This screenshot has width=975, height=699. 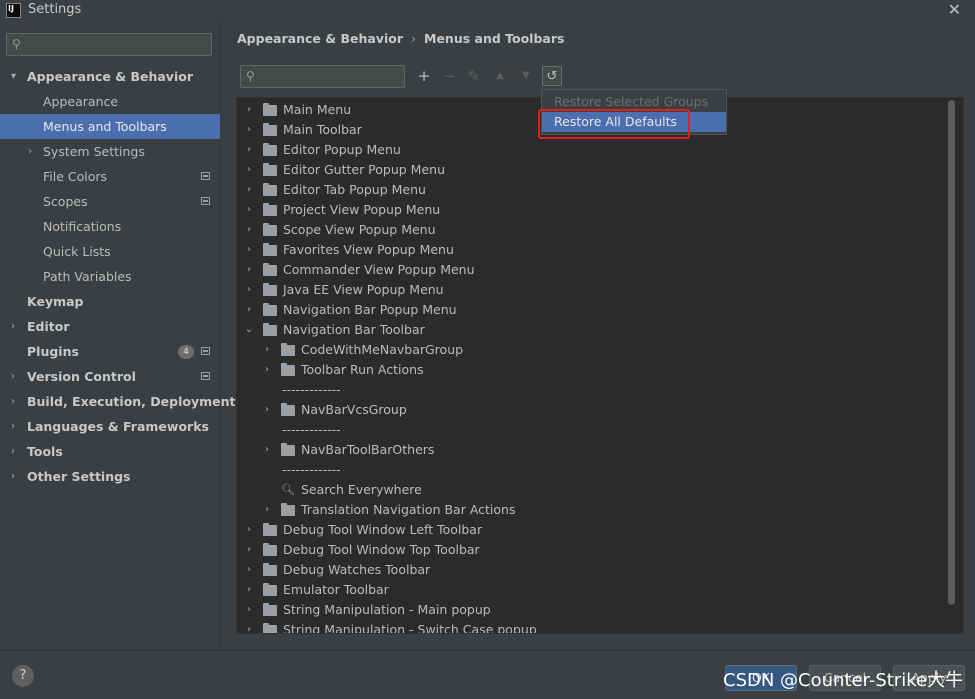 What do you see at coordinates (954, 9) in the screenshot?
I see `close-icon: ✕` at bounding box center [954, 9].